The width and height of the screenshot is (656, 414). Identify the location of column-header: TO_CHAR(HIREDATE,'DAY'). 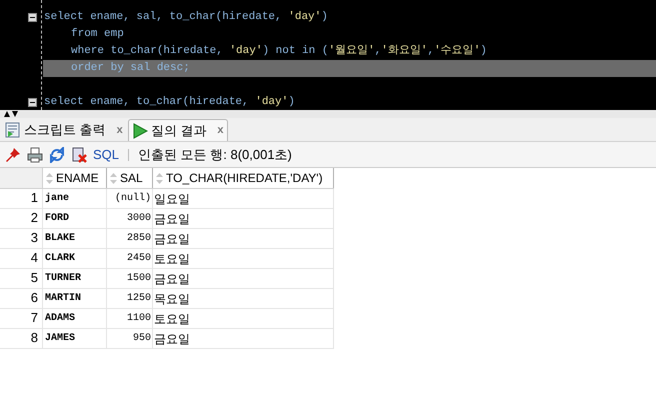
(243, 178).